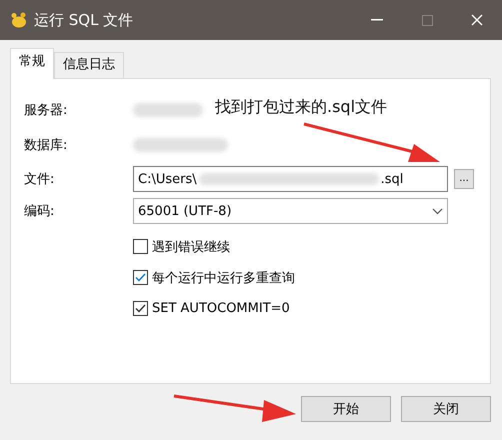 The height and width of the screenshot is (440, 502). Describe the element at coordinates (168, 110) in the screenshot. I see `redacted-value` at that location.